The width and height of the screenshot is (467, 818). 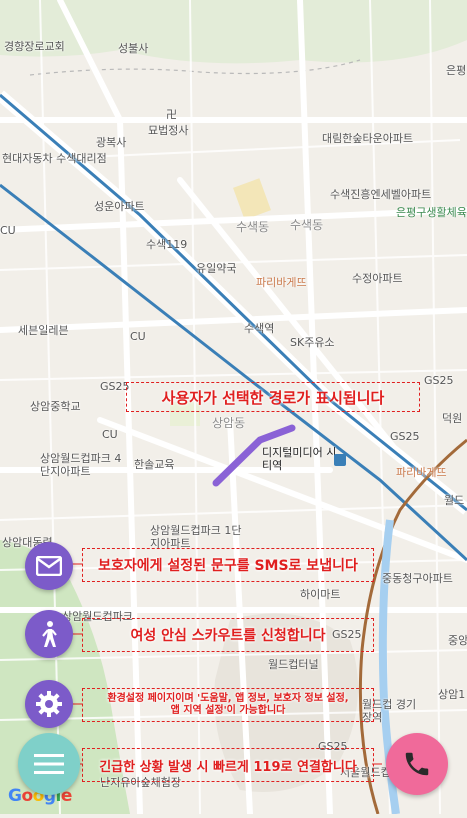 I want to click on phone-icon, so click(x=417, y=764).